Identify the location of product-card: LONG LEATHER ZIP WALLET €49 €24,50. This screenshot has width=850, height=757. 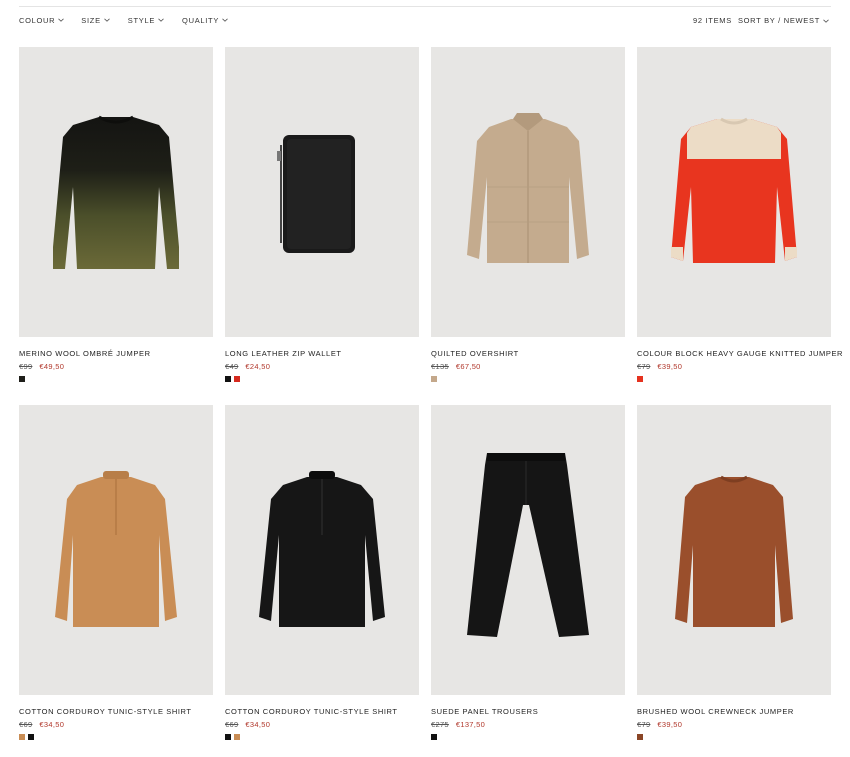
(322, 214).